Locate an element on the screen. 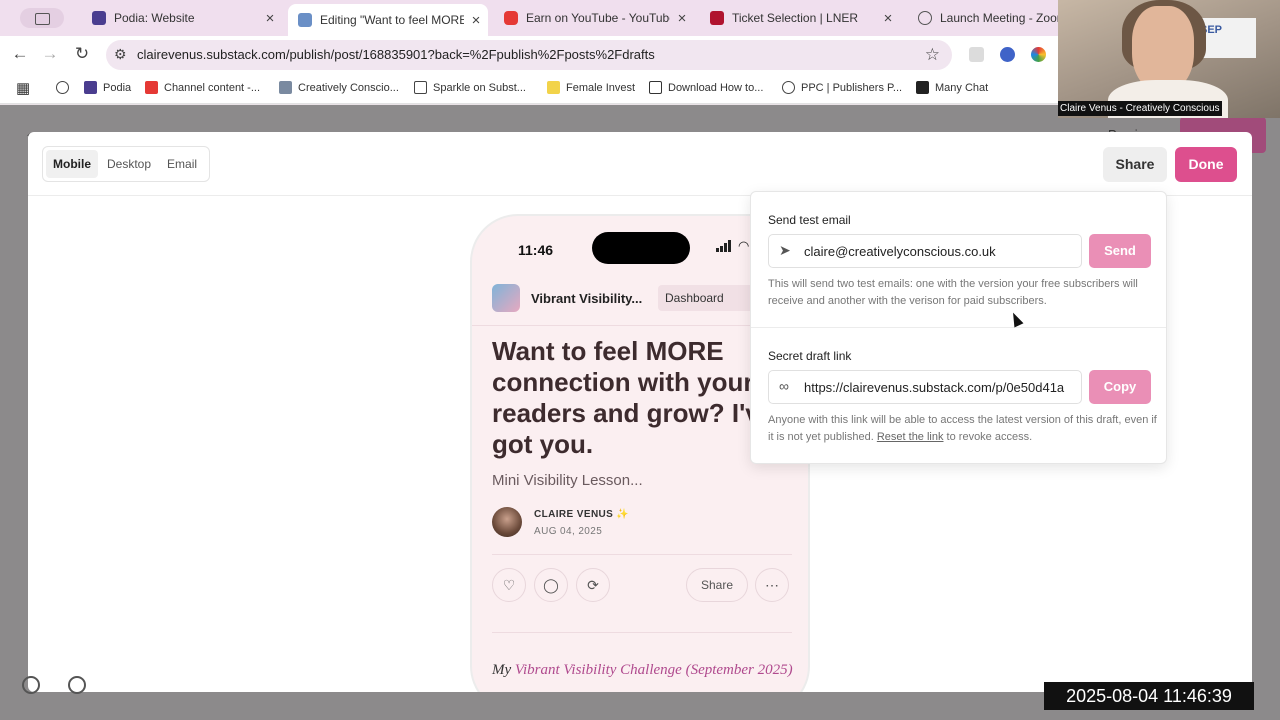 This screenshot has height=720, width=1280. publication-logo is located at coordinates (506, 298).